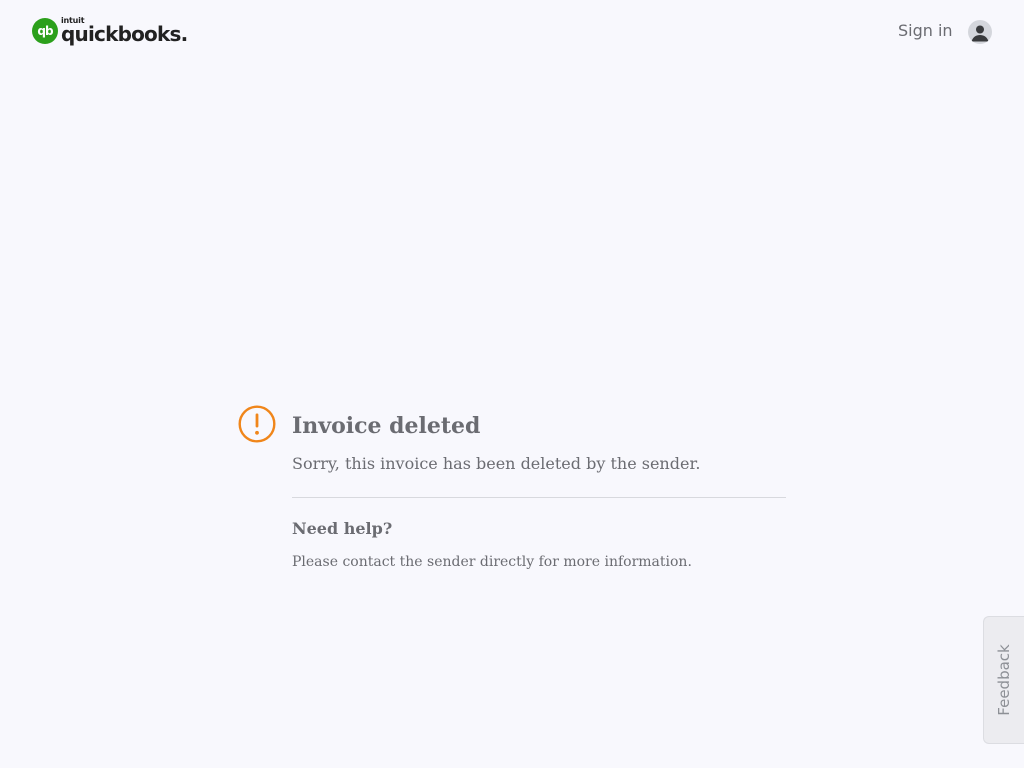 The width and height of the screenshot is (1024, 768). I want to click on page-title: Invoice deleted, so click(386, 426).